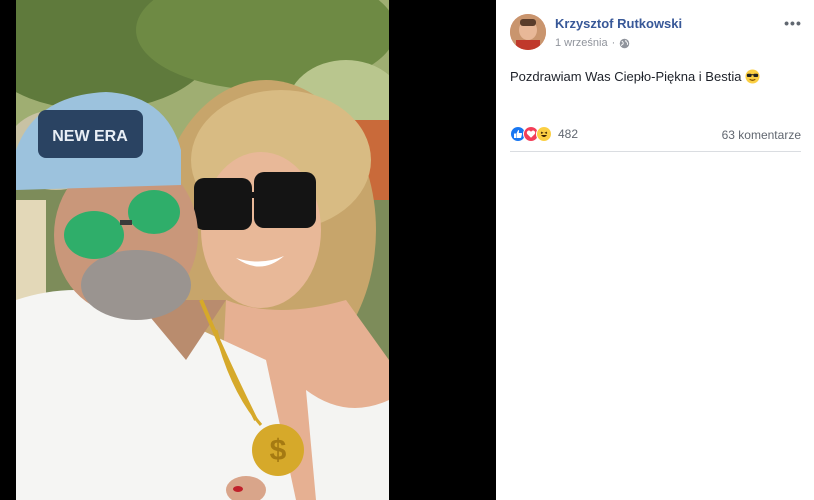 This screenshot has height=500, width=814. What do you see at coordinates (568, 134) in the screenshot?
I see `reaction-count: 482` at bounding box center [568, 134].